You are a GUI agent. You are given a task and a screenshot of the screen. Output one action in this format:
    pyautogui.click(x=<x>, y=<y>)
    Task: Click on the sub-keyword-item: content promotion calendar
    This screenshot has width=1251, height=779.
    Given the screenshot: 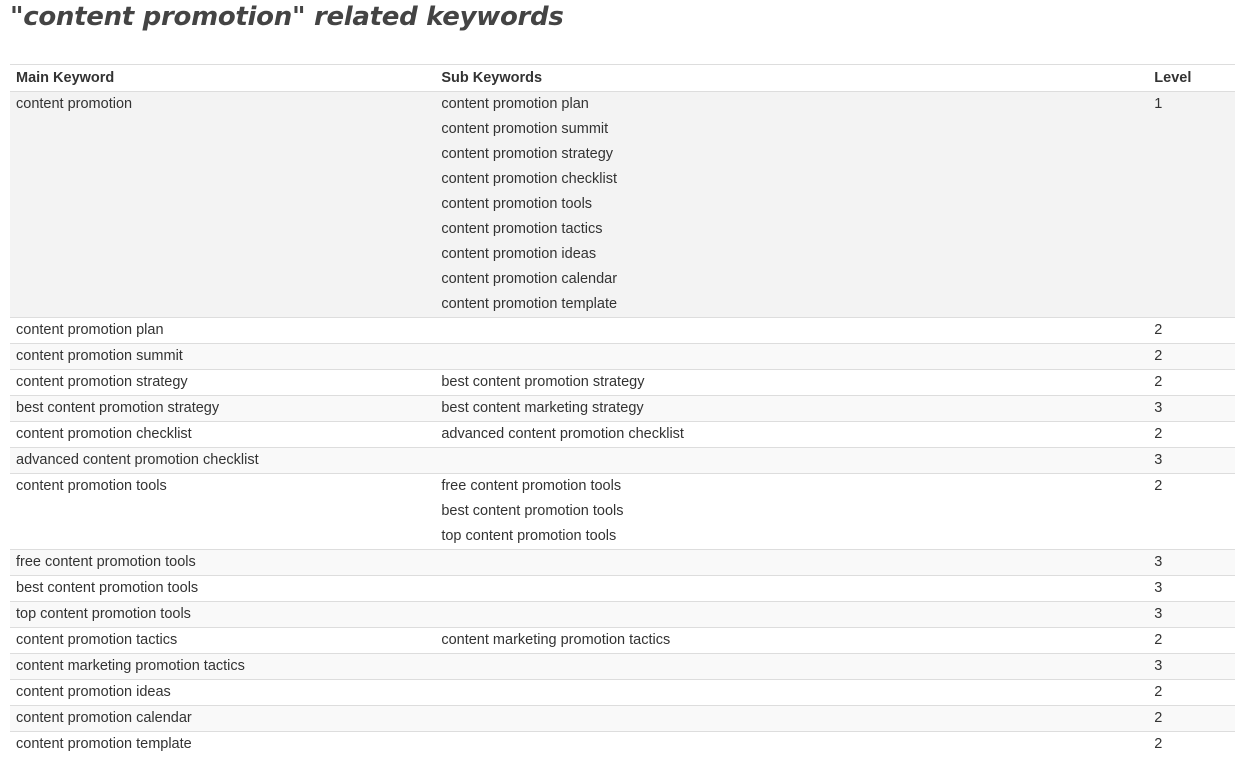 What is the action you would take?
    pyautogui.click(x=791, y=279)
    